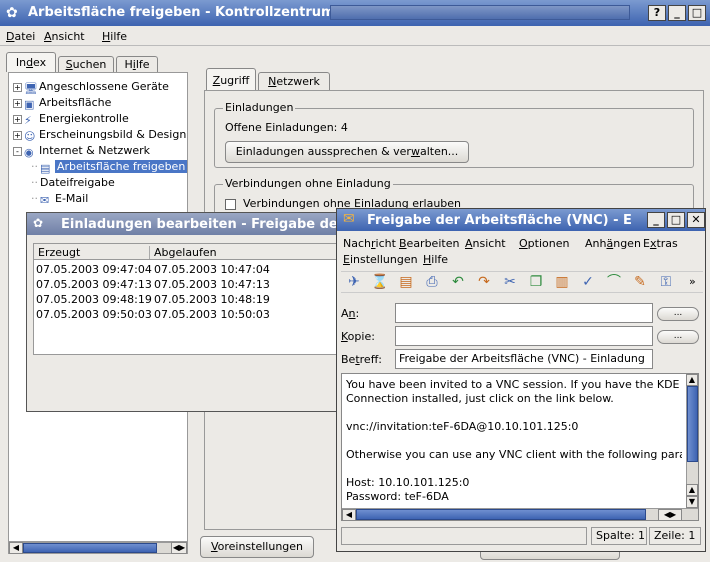 The image size is (710, 562). I want to click on mail-icon: ✉, so click(45, 200).